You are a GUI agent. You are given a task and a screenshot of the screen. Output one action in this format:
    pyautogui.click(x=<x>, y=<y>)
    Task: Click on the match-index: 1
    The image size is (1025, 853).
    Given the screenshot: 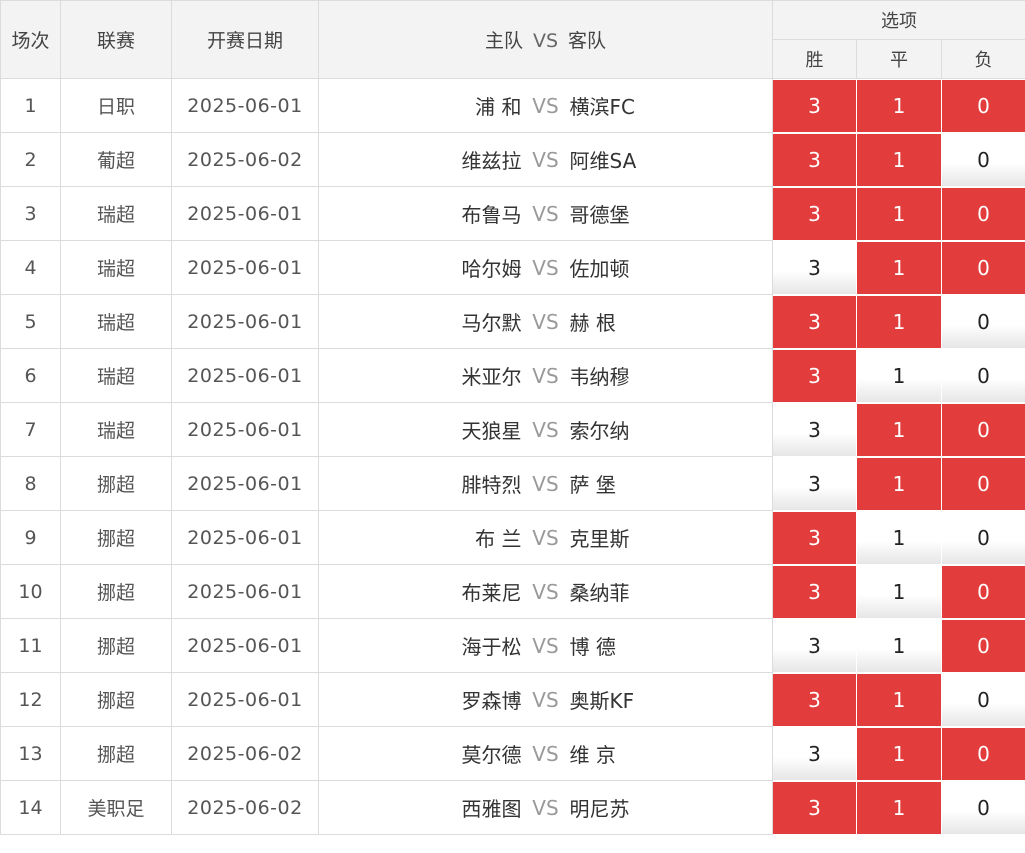 What is the action you would take?
    pyautogui.click(x=30, y=105)
    